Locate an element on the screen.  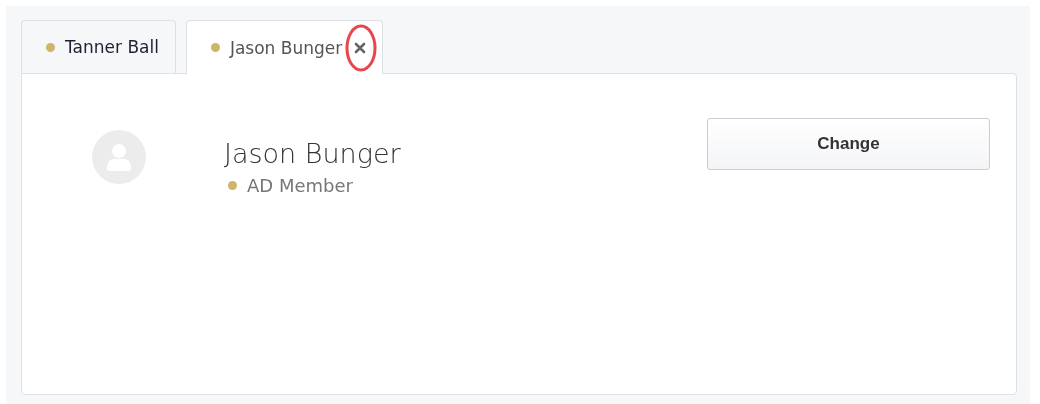
profile-role: AD Member is located at coordinates (300, 185).